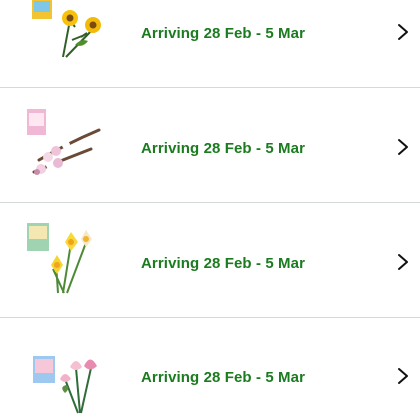 This screenshot has width=420, height=420. What do you see at coordinates (64, 142) in the screenshot?
I see `cherry-blossoms-lego-set-icon` at bounding box center [64, 142].